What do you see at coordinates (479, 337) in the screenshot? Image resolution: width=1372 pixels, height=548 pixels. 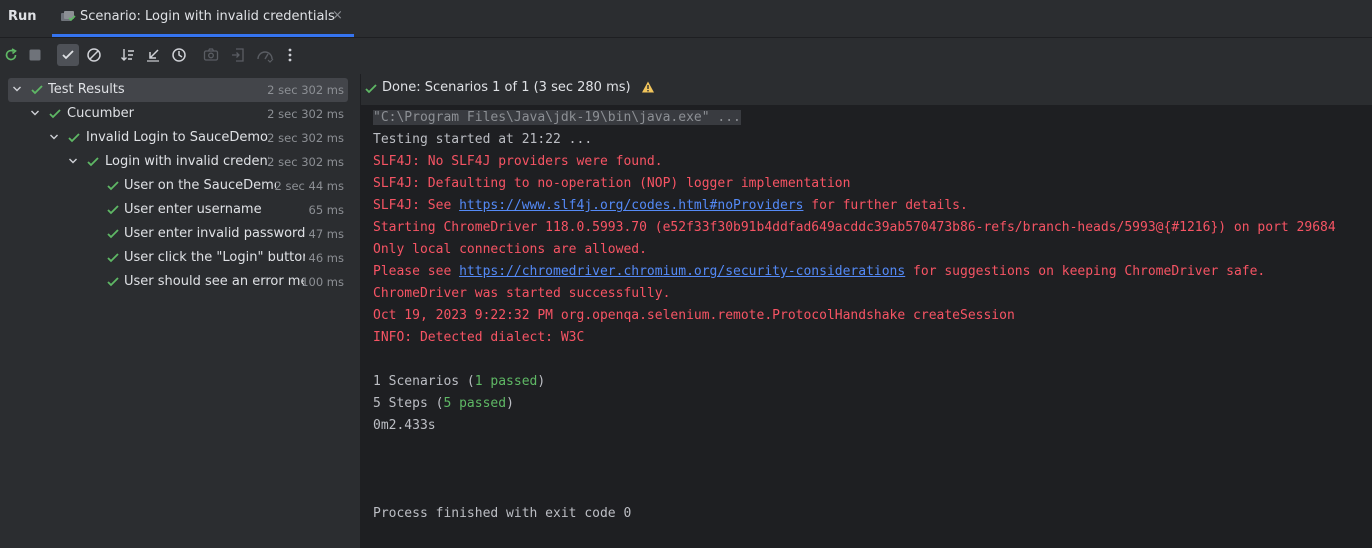 I see `console-line: INFO: Detected dialect: W3C` at bounding box center [479, 337].